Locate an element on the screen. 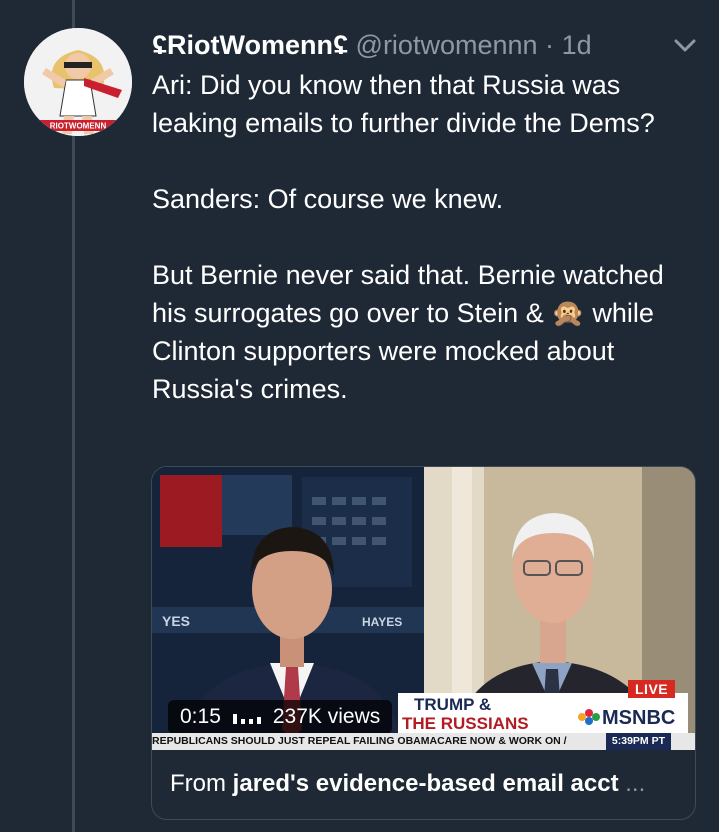  video-stats-pill: 0:15 237K views is located at coordinates (280, 717).